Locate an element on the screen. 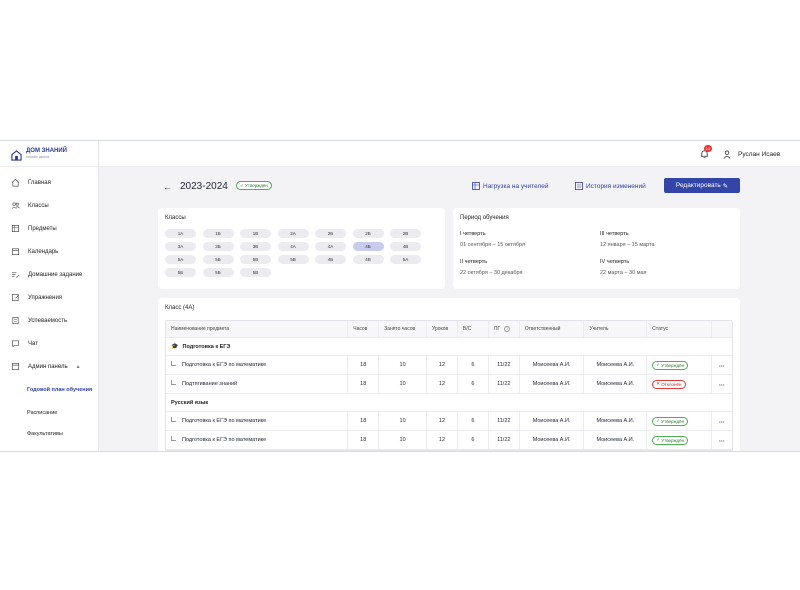 Image resolution: width=800 pixels, height=590 pixels. class-chip: 1А is located at coordinates (180, 233).